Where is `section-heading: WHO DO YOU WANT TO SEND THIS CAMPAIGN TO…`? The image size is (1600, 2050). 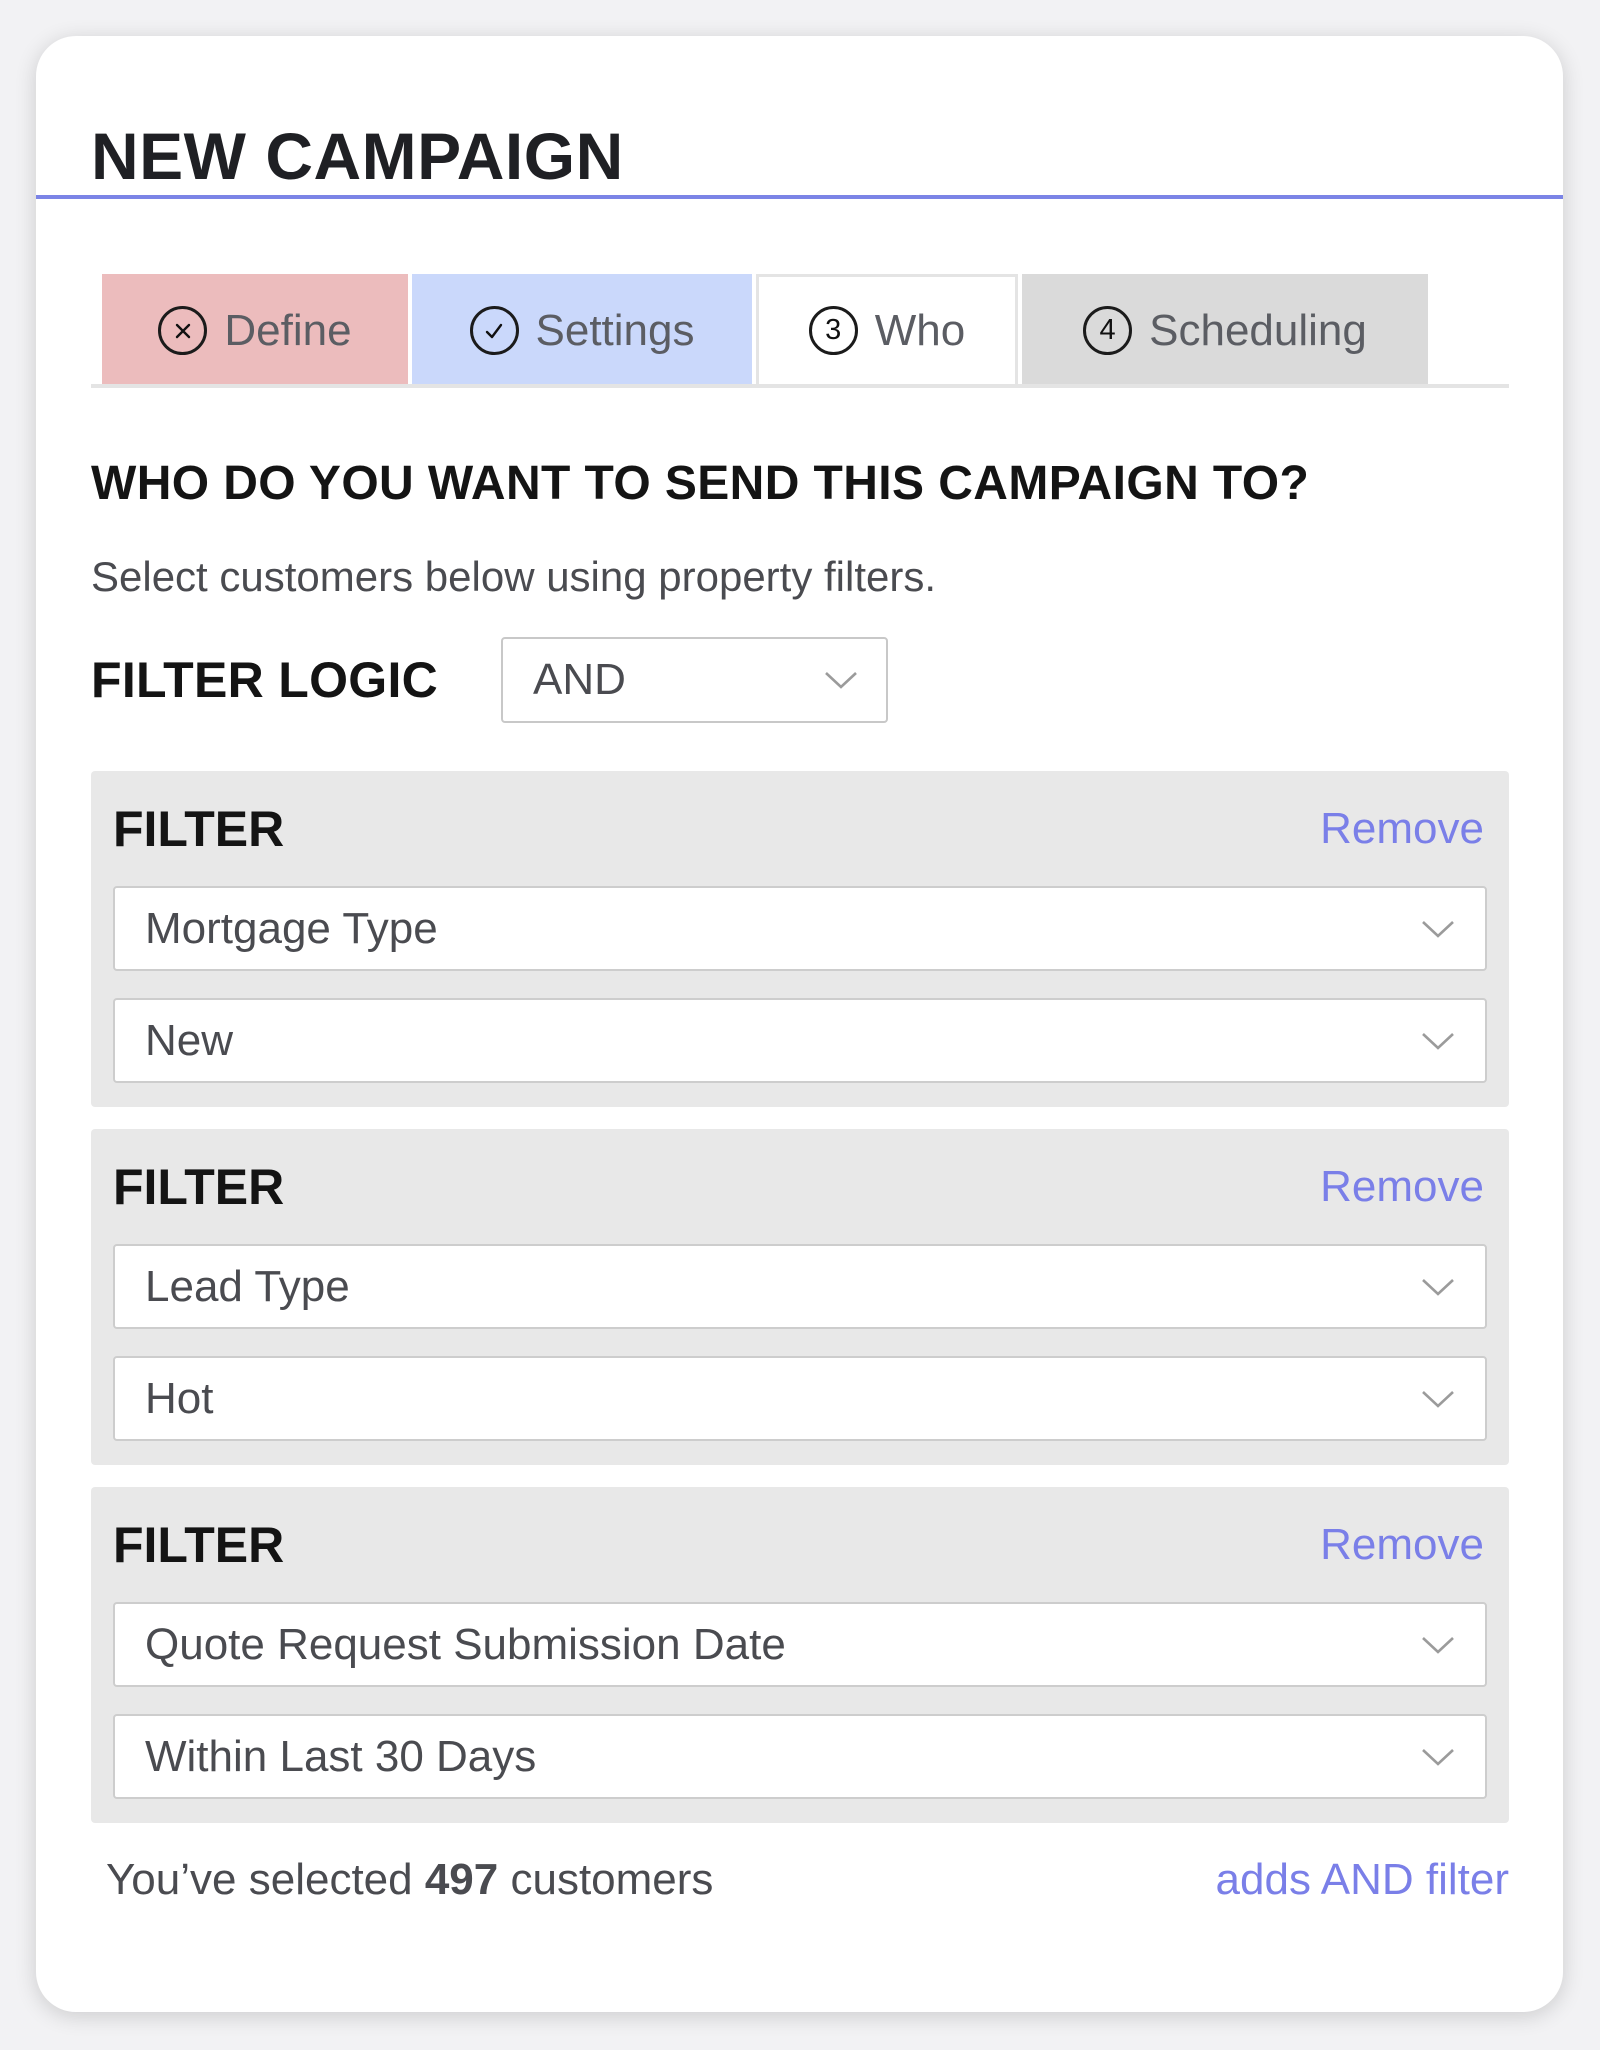 section-heading: WHO DO YOU WANT TO SEND THIS CAMPAIGN TO… is located at coordinates (700, 483).